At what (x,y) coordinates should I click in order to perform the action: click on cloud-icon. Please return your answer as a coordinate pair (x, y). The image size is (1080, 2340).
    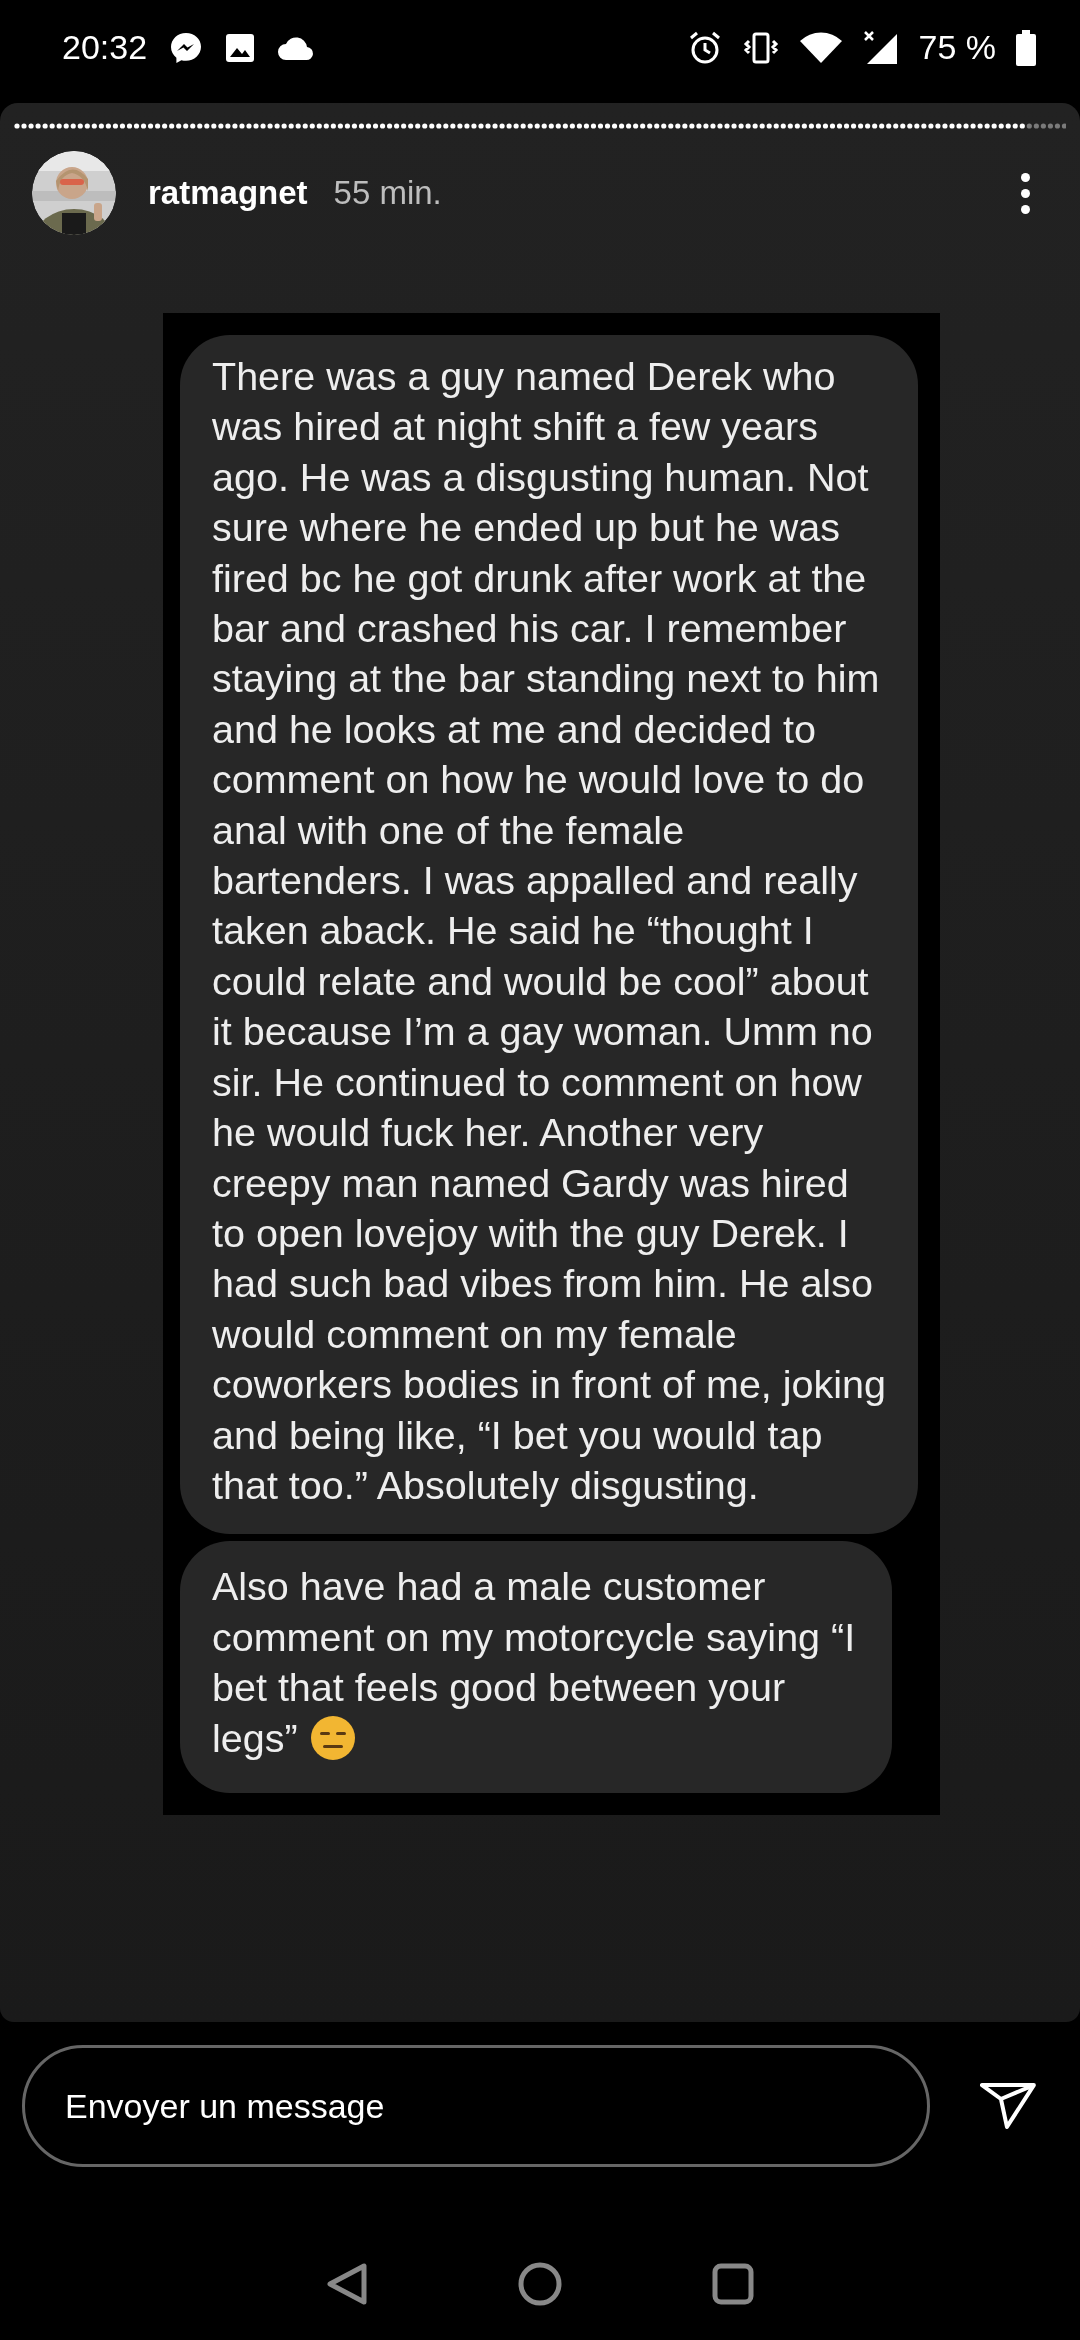
    Looking at the image, I should click on (296, 47).